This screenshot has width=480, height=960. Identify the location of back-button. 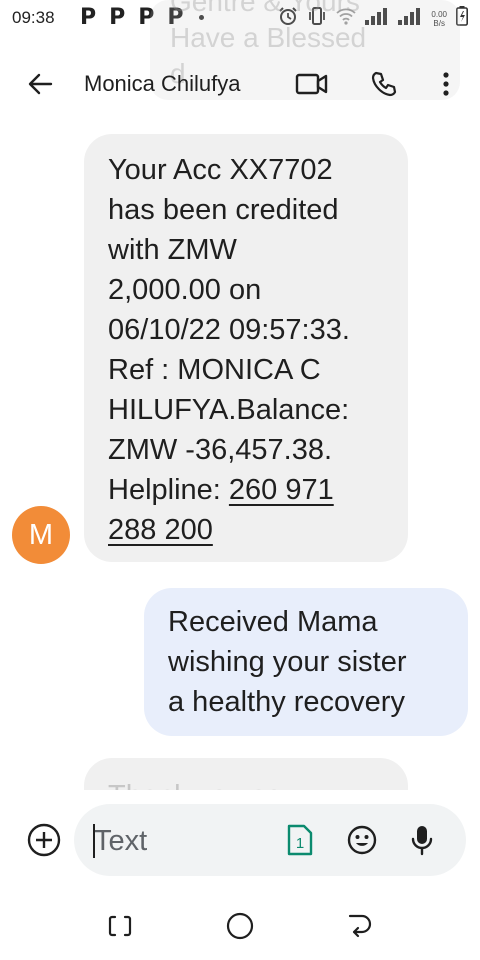
(40, 84).